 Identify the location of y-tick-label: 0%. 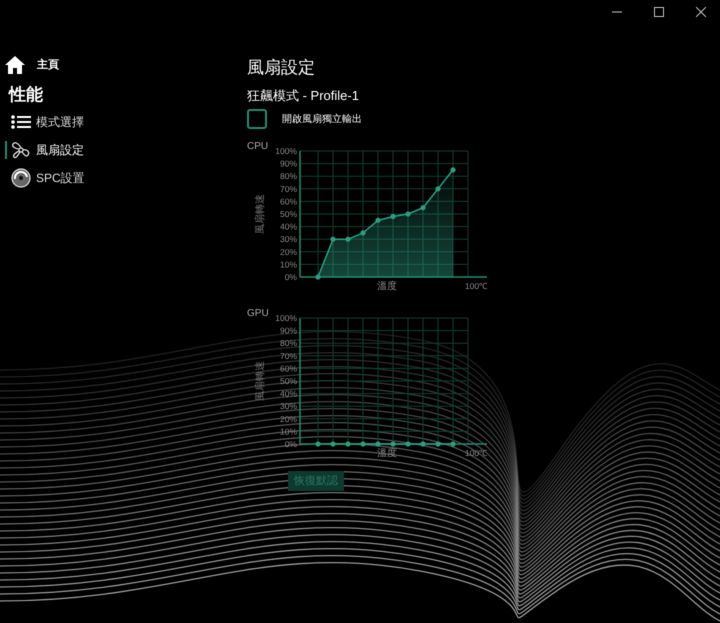
(290, 277).